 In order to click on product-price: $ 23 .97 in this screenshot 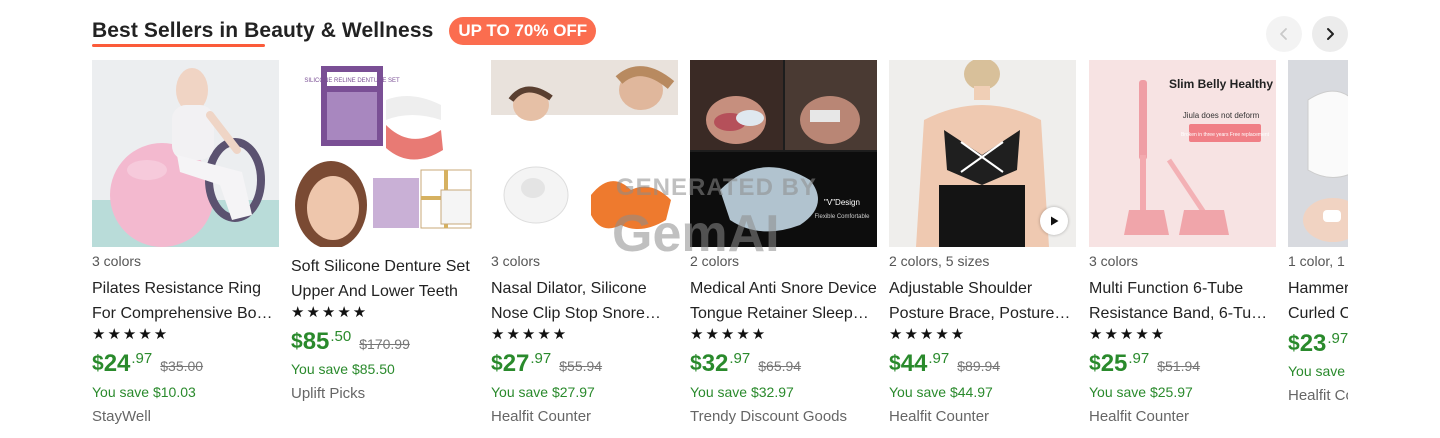, I will do `click(1318, 344)`.